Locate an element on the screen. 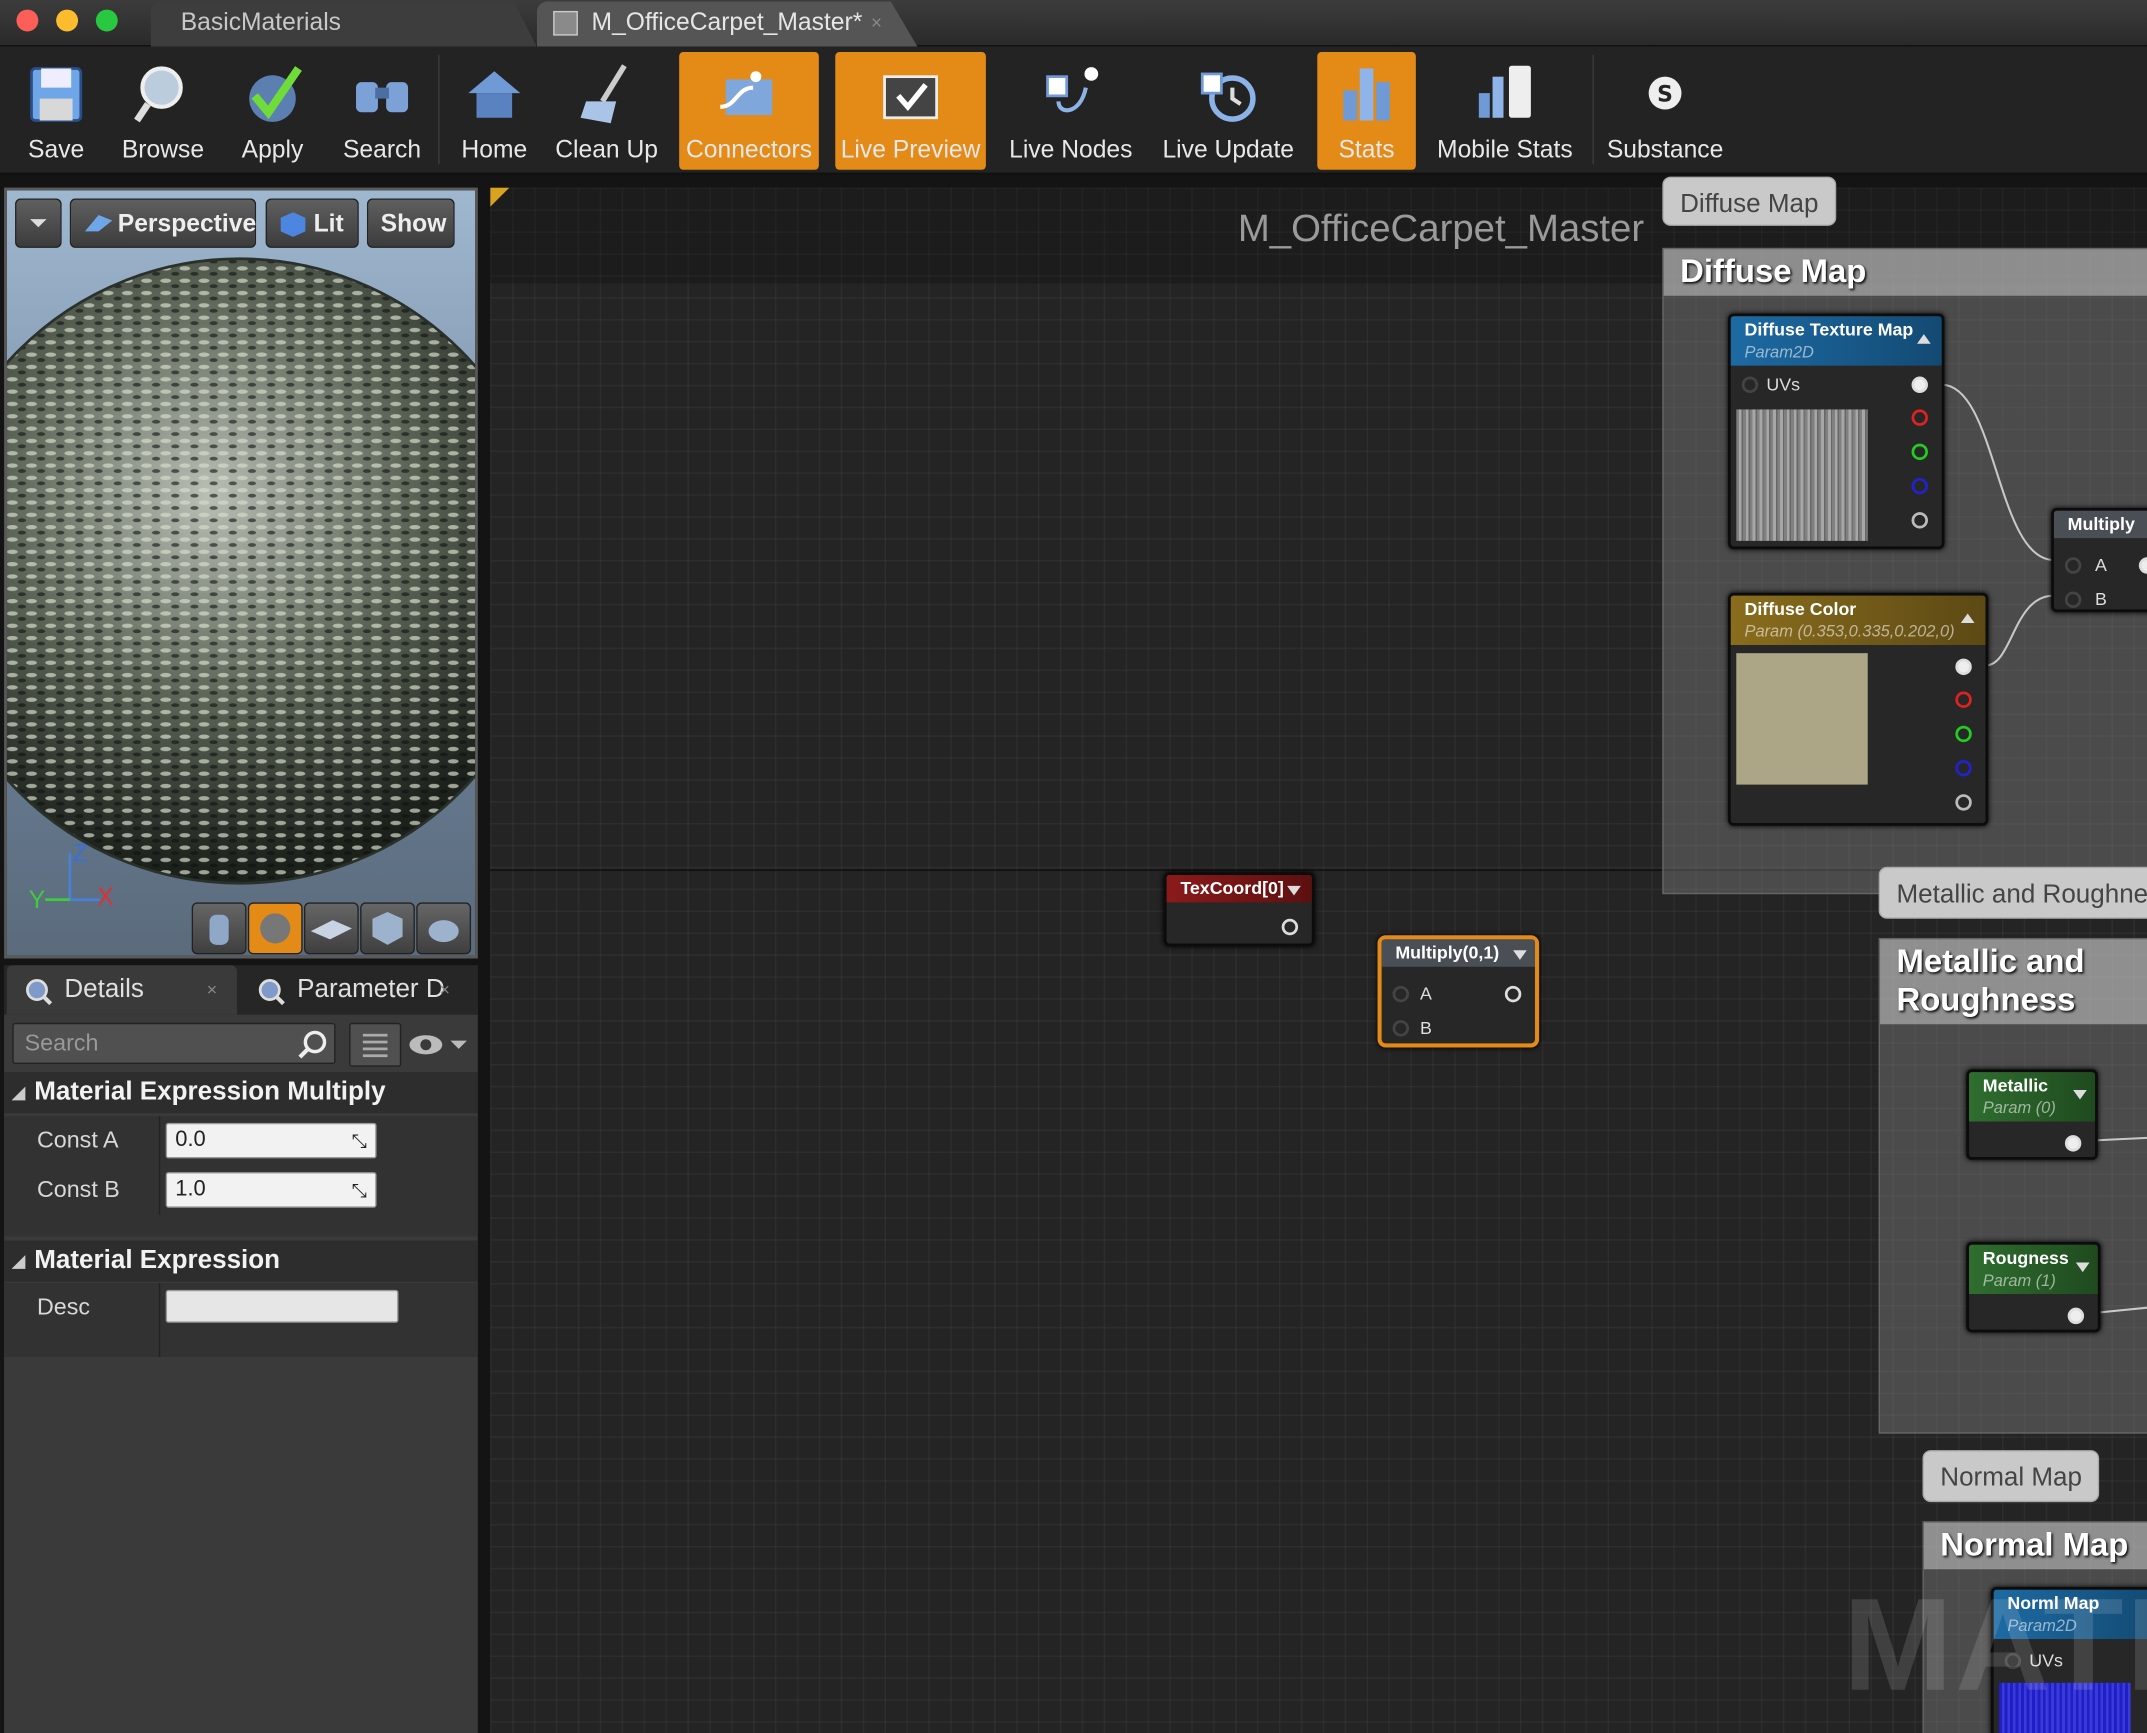  save-icon is located at coordinates (56, 94).